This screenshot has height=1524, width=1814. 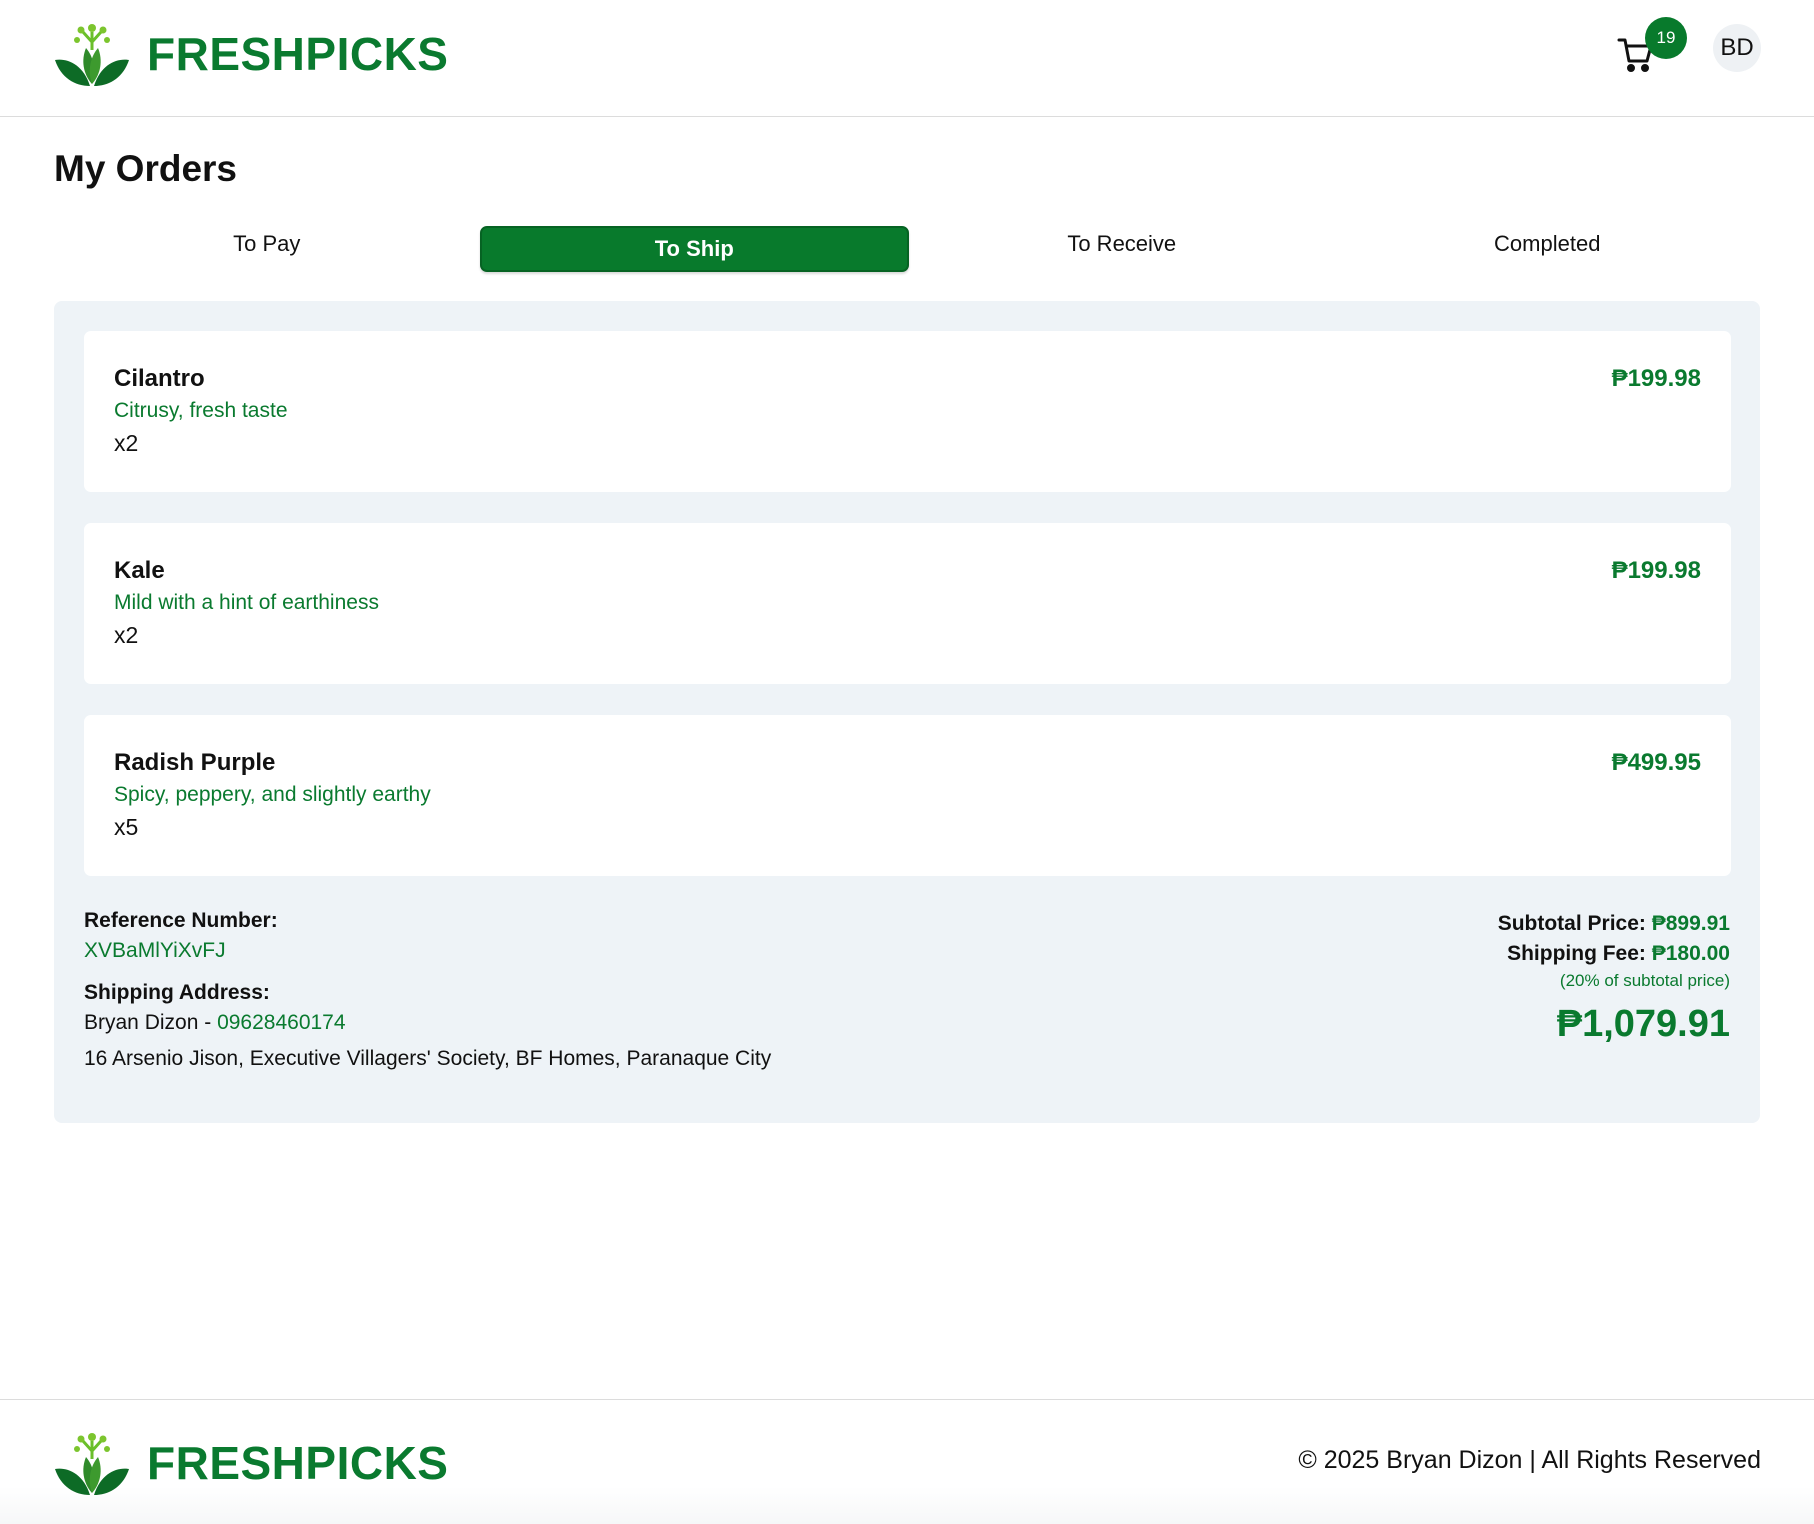 What do you see at coordinates (1529, 1460) in the screenshot?
I see `copyright-text: © 2025 Bryan Dizon | All Rights Reserved` at bounding box center [1529, 1460].